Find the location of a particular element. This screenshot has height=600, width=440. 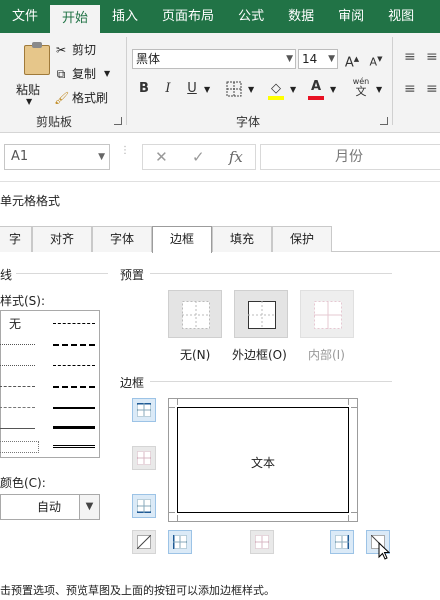

bold-button: B is located at coordinates (144, 89).